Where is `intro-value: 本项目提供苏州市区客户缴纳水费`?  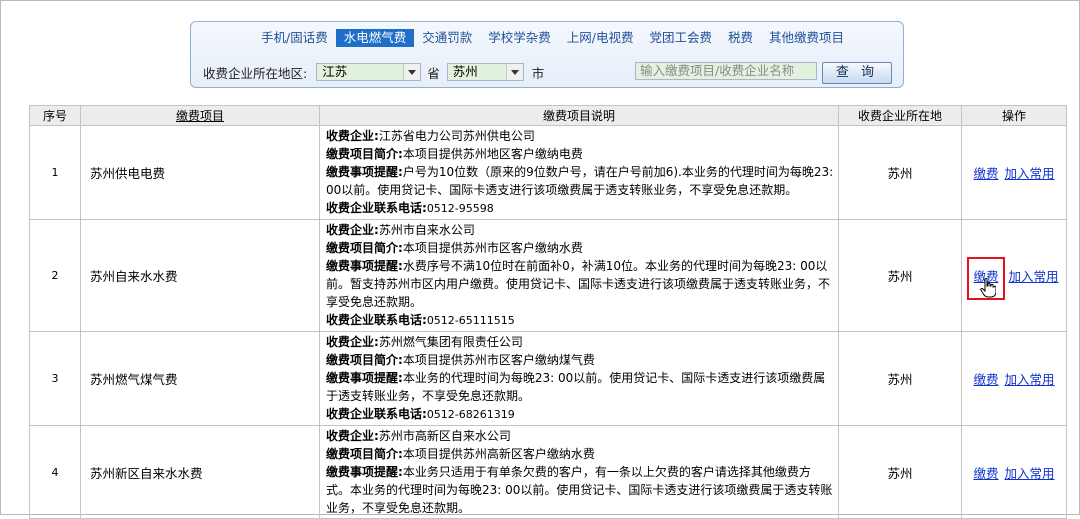
intro-value: 本项目提供苏州市区客户缴纳水费 is located at coordinates (492, 248).